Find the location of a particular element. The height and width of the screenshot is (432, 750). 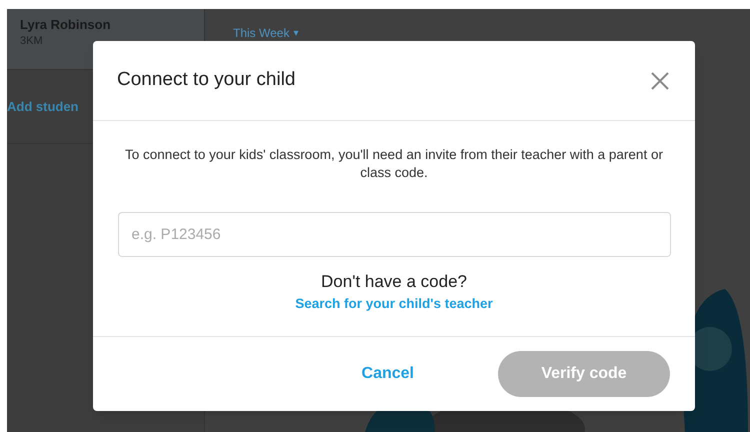

dialog-title: Connect to your child is located at coordinates (206, 80).